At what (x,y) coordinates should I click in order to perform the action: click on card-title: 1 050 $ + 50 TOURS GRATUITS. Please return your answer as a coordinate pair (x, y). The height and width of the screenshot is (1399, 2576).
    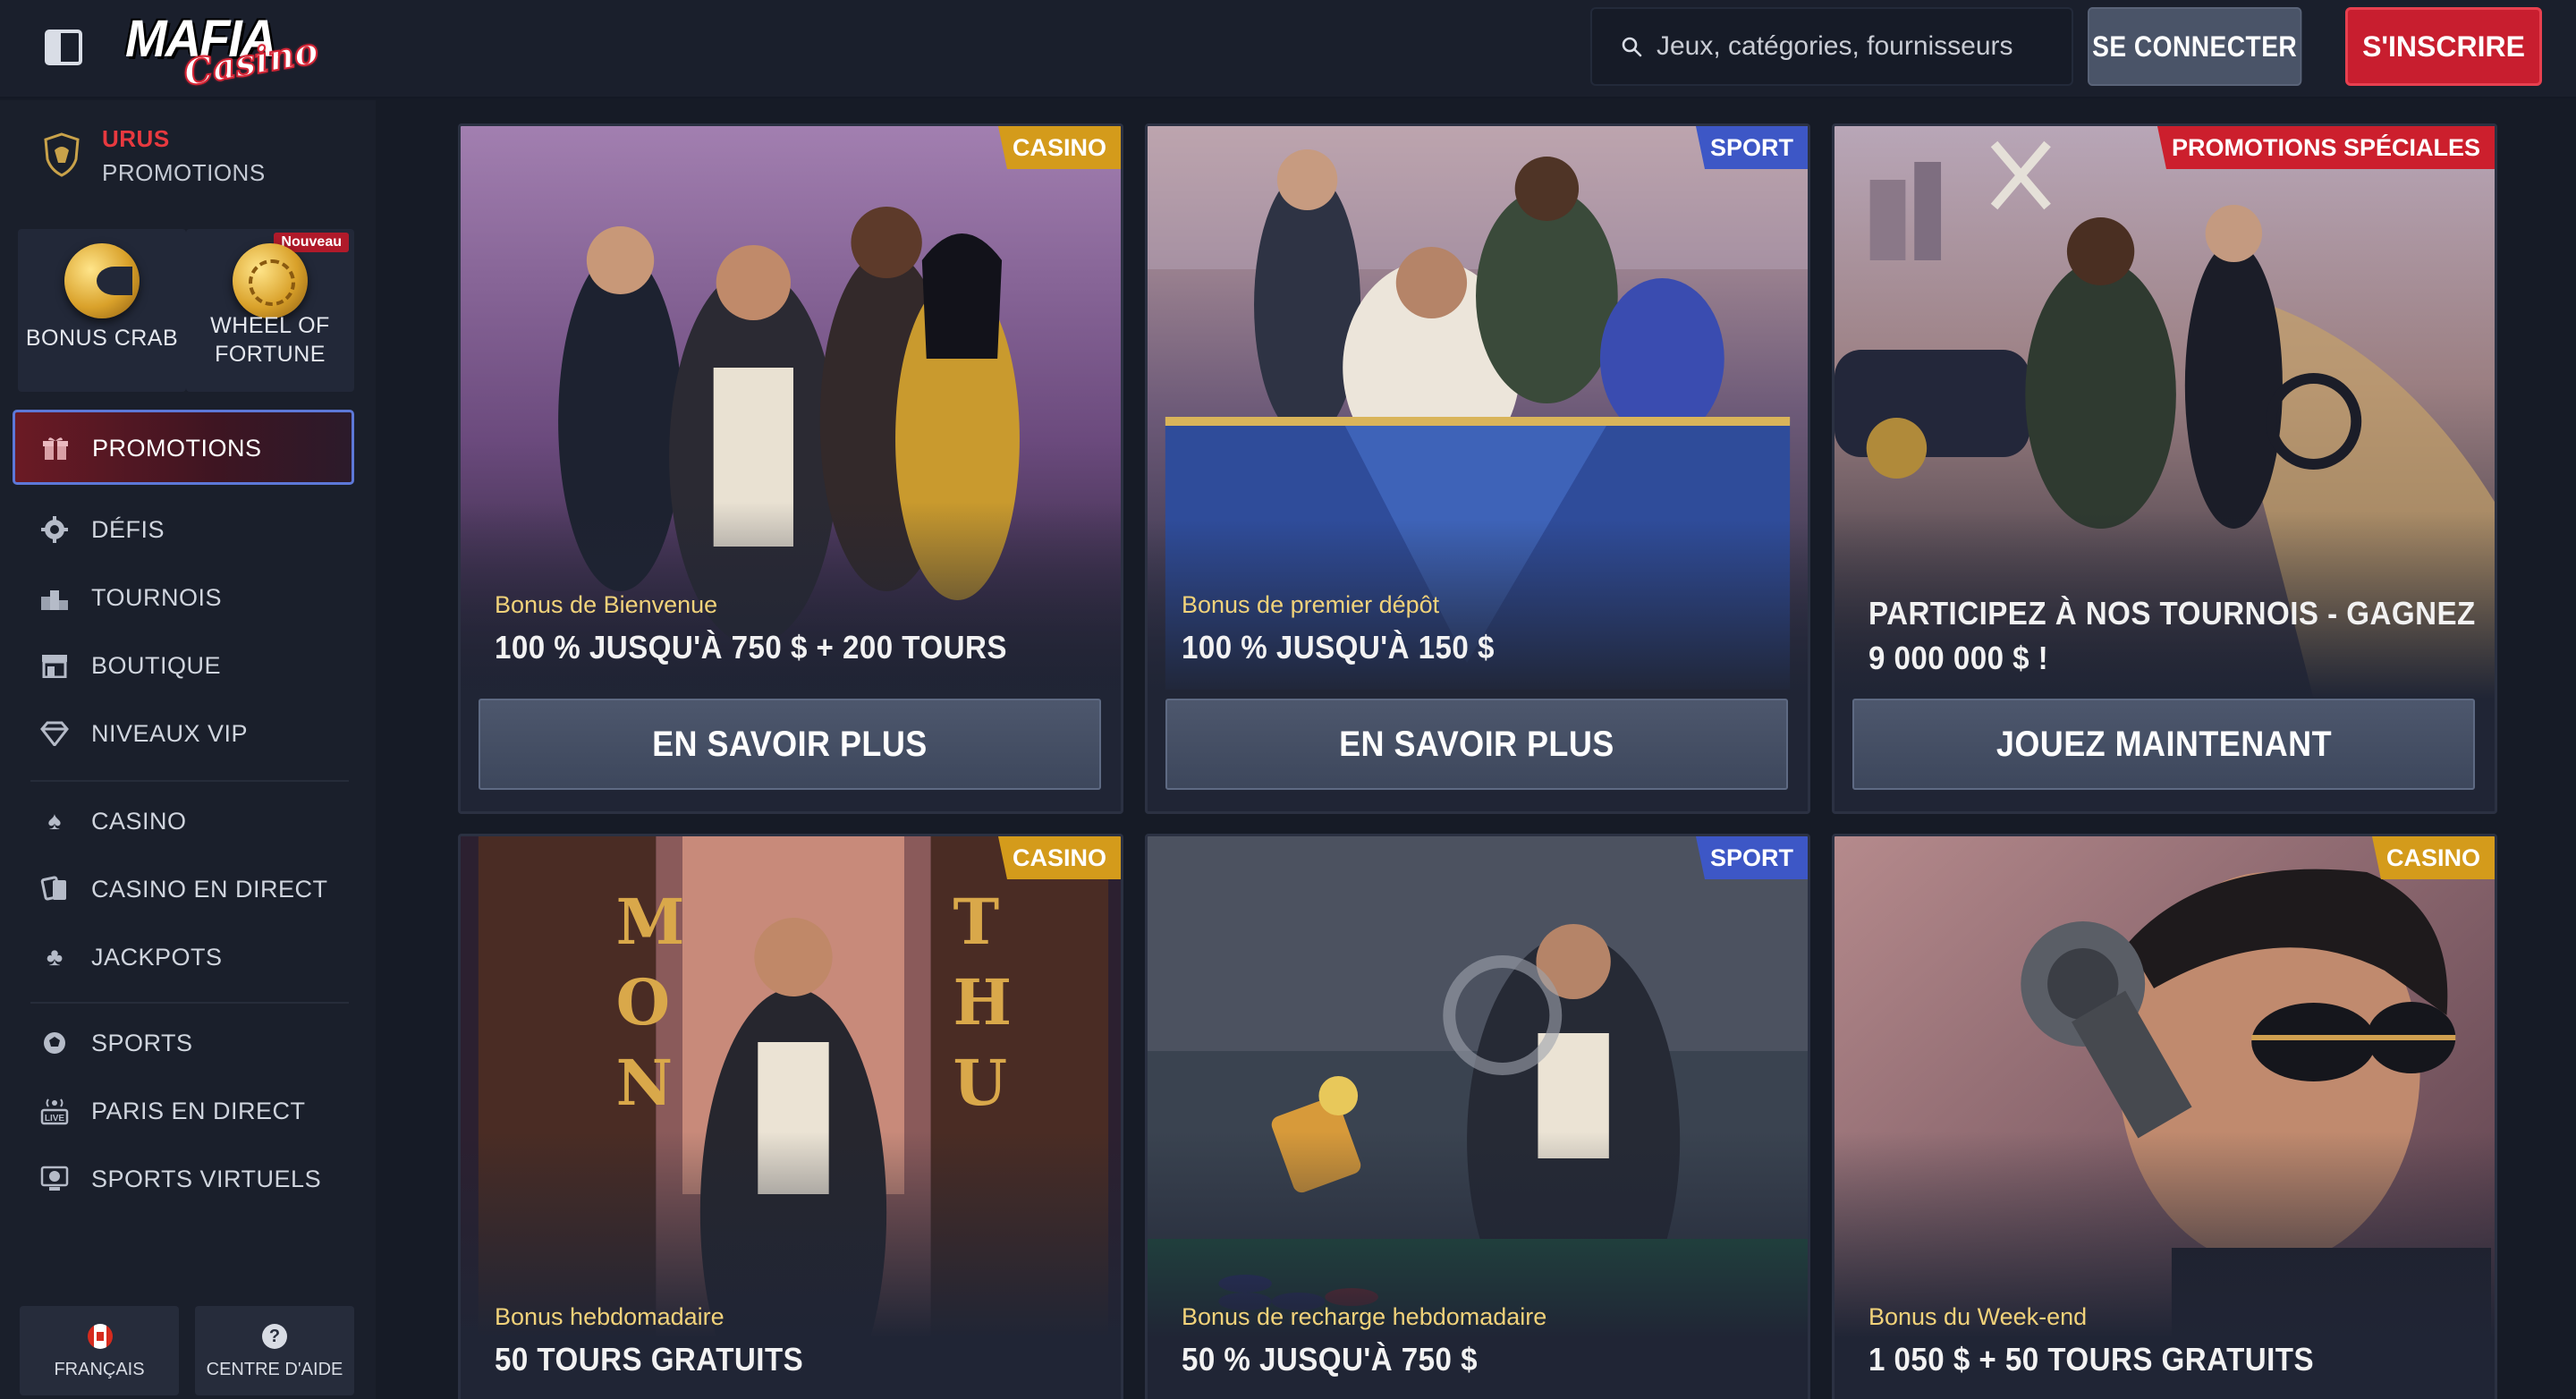
    Looking at the image, I should click on (2091, 1359).